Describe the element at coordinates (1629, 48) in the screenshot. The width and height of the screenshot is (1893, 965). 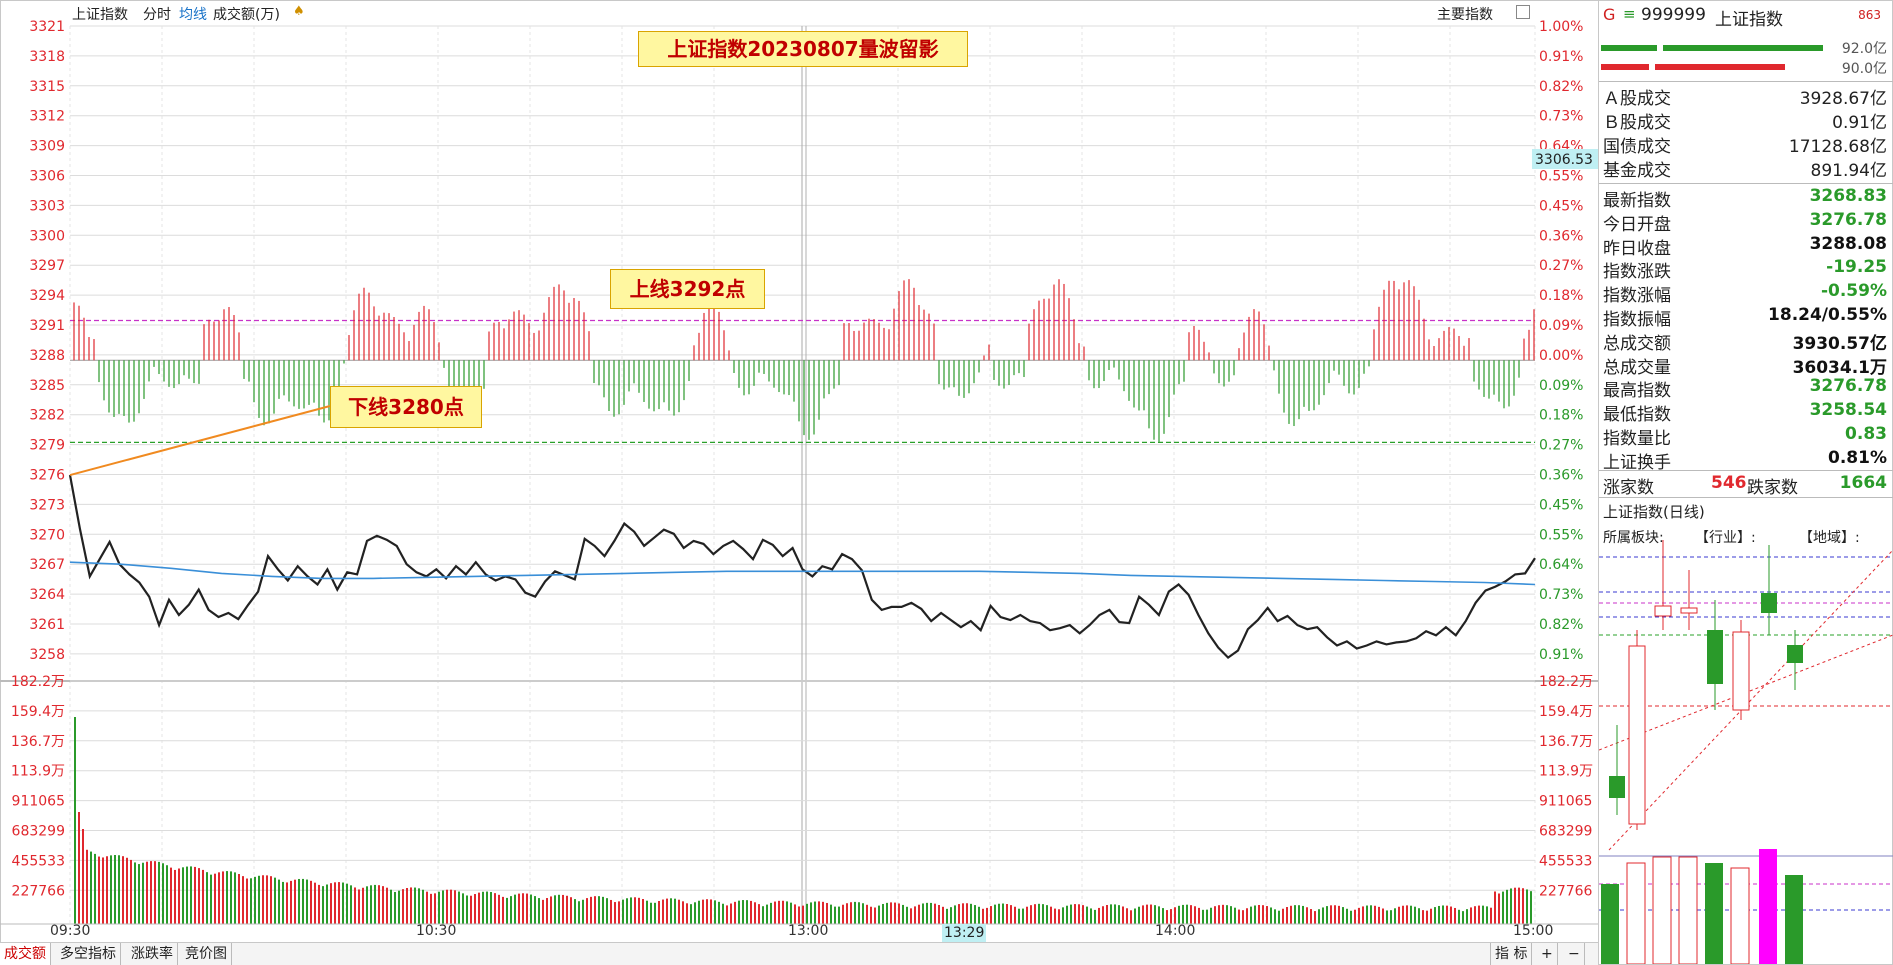
I see `bar-green-a` at that location.